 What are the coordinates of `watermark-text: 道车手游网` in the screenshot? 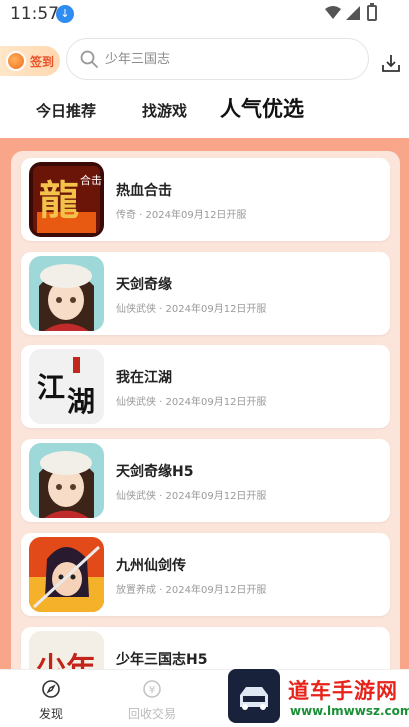 It's located at (343, 691).